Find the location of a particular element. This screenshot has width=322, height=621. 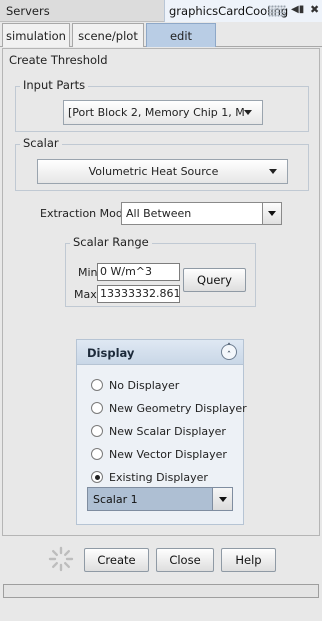

scalar-combo: Volumetric Heat Source is located at coordinates (162, 171).